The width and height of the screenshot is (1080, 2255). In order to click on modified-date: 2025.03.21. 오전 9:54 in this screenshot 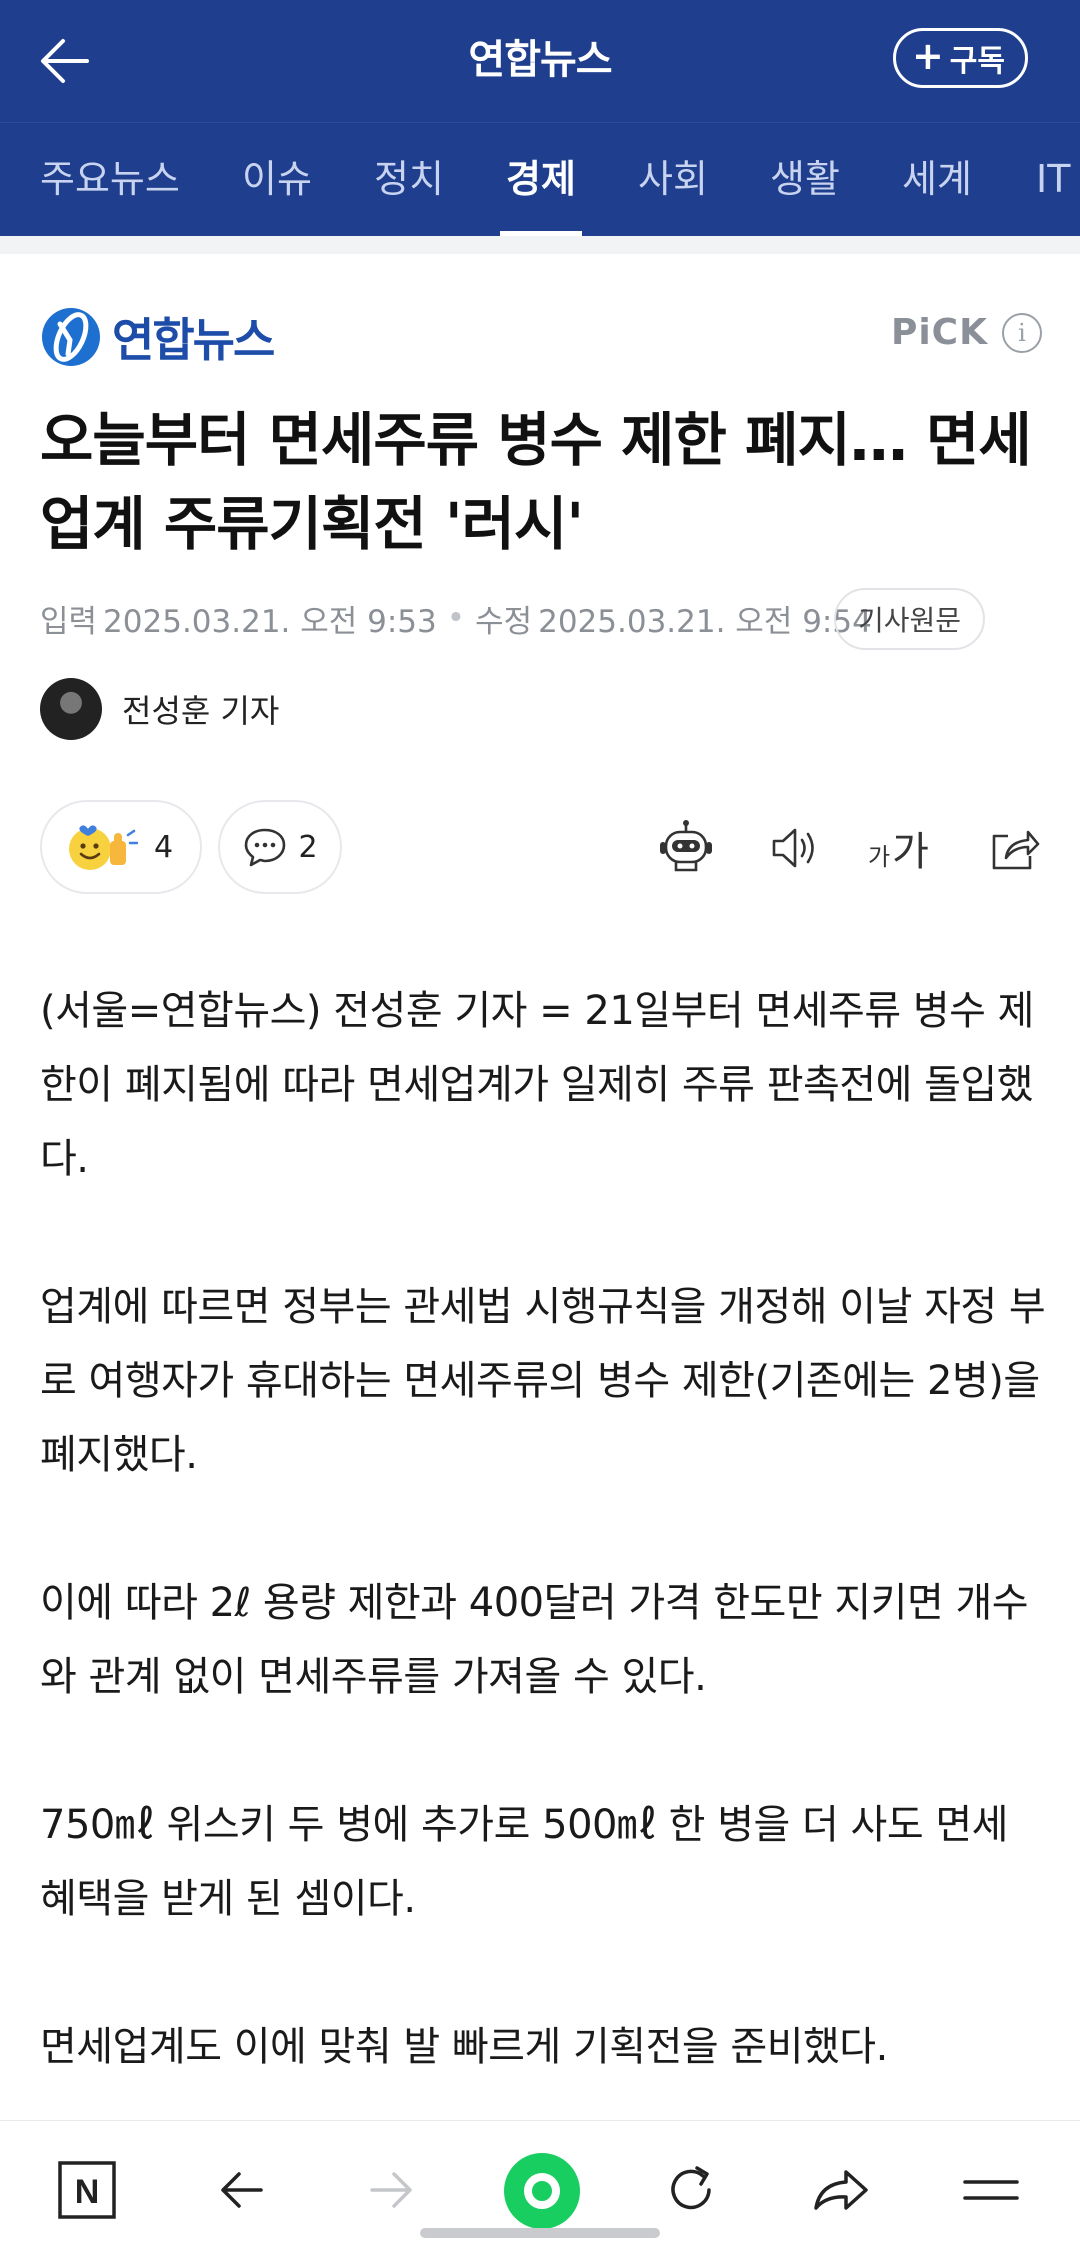, I will do `click(705, 621)`.